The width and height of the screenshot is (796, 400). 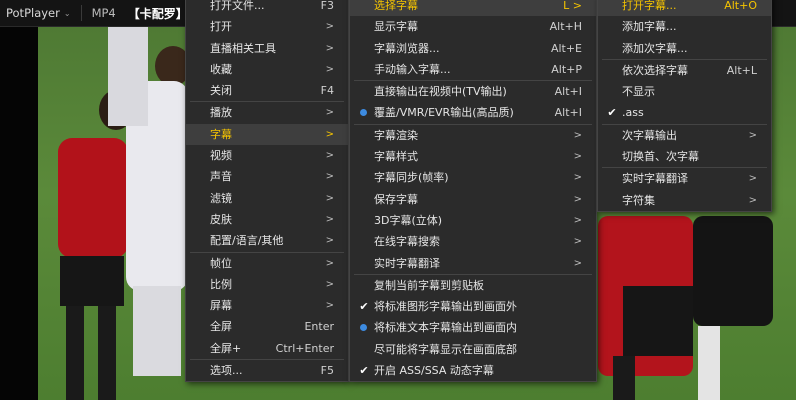 What do you see at coordinates (267, 8) in the screenshot?
I see `main-menu-item-0: 打开文件... F3` at bounding box center [267, 8].